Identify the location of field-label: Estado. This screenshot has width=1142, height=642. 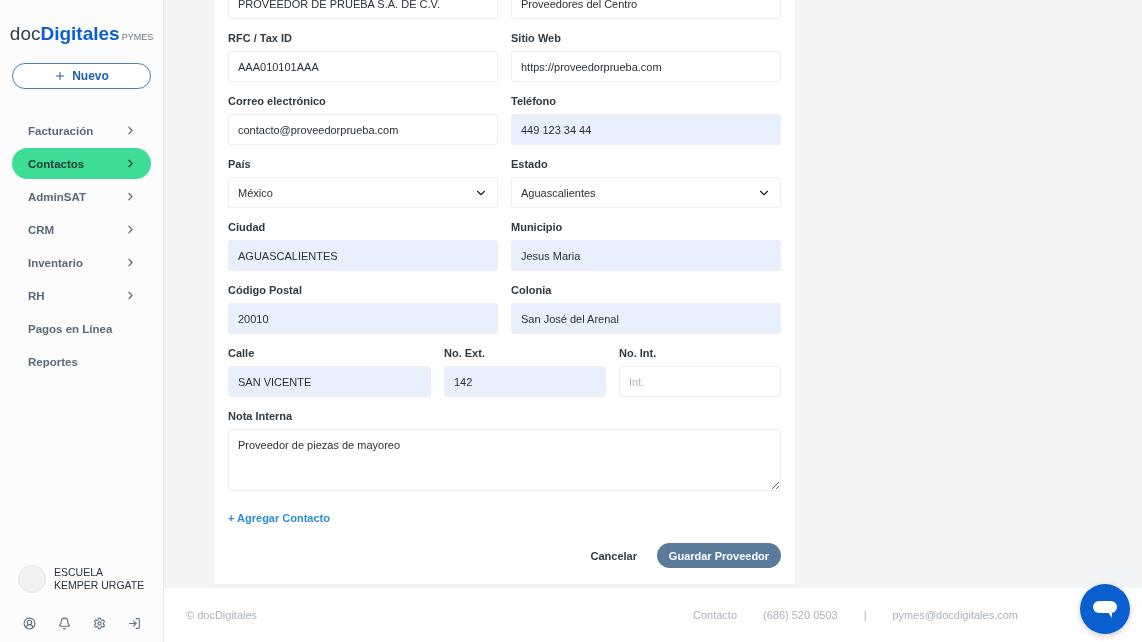
(530, 164).